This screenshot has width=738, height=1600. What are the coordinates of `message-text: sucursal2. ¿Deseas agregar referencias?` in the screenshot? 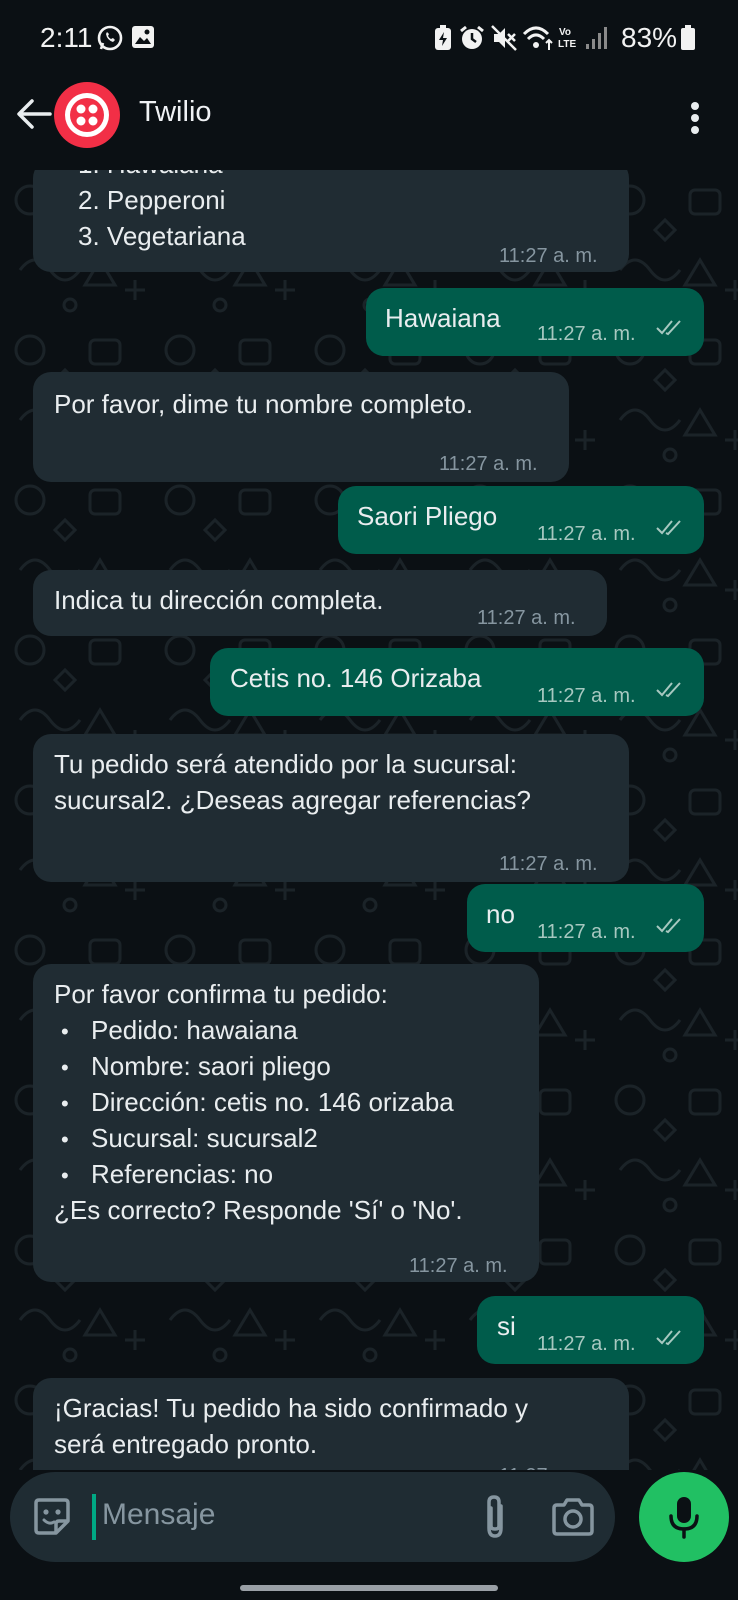 It's located at (292, 800).